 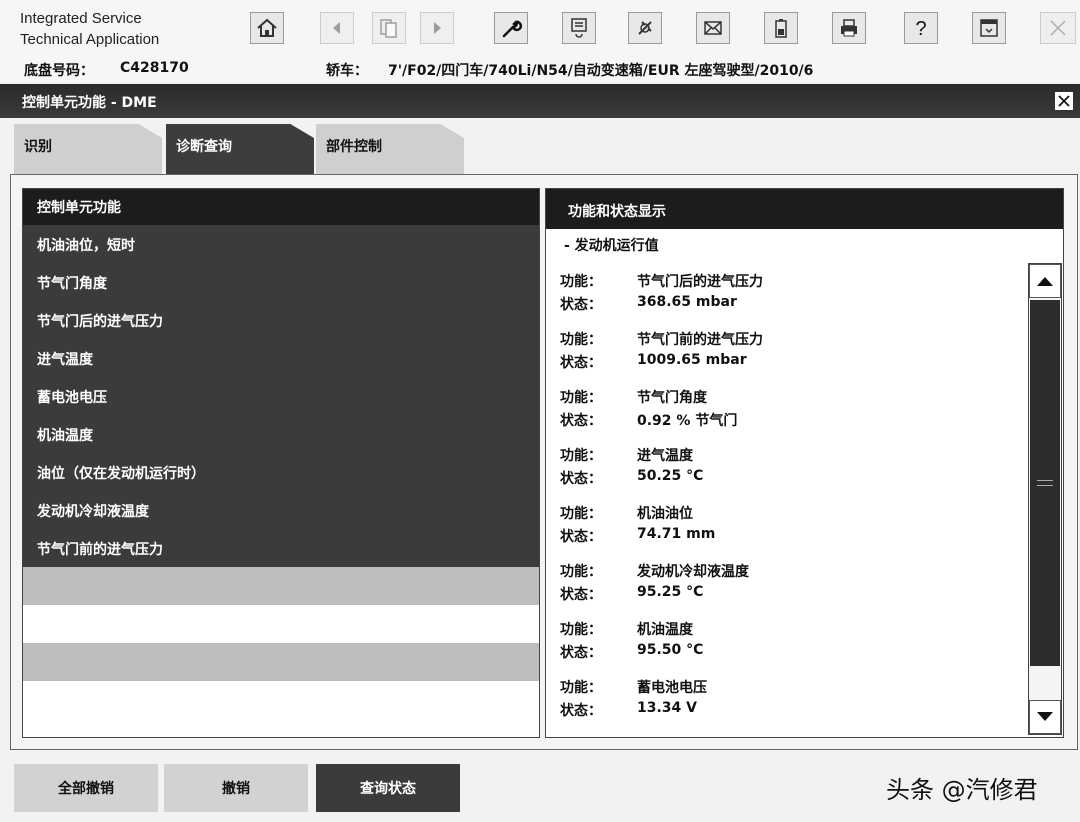 What do you see at coordinates (676, 534) in the screenshot?
I see `status-row-value: 74.71 mm` at bounding box center [676, 534].